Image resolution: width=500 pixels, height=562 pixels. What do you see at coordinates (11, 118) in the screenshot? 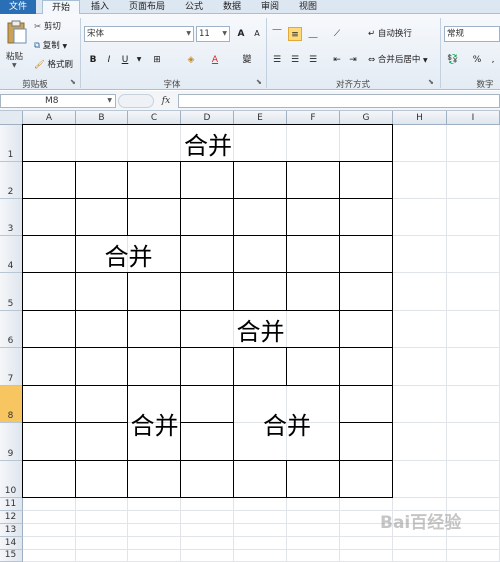
I see `select-all-corner` at bounding box center [11, 118].